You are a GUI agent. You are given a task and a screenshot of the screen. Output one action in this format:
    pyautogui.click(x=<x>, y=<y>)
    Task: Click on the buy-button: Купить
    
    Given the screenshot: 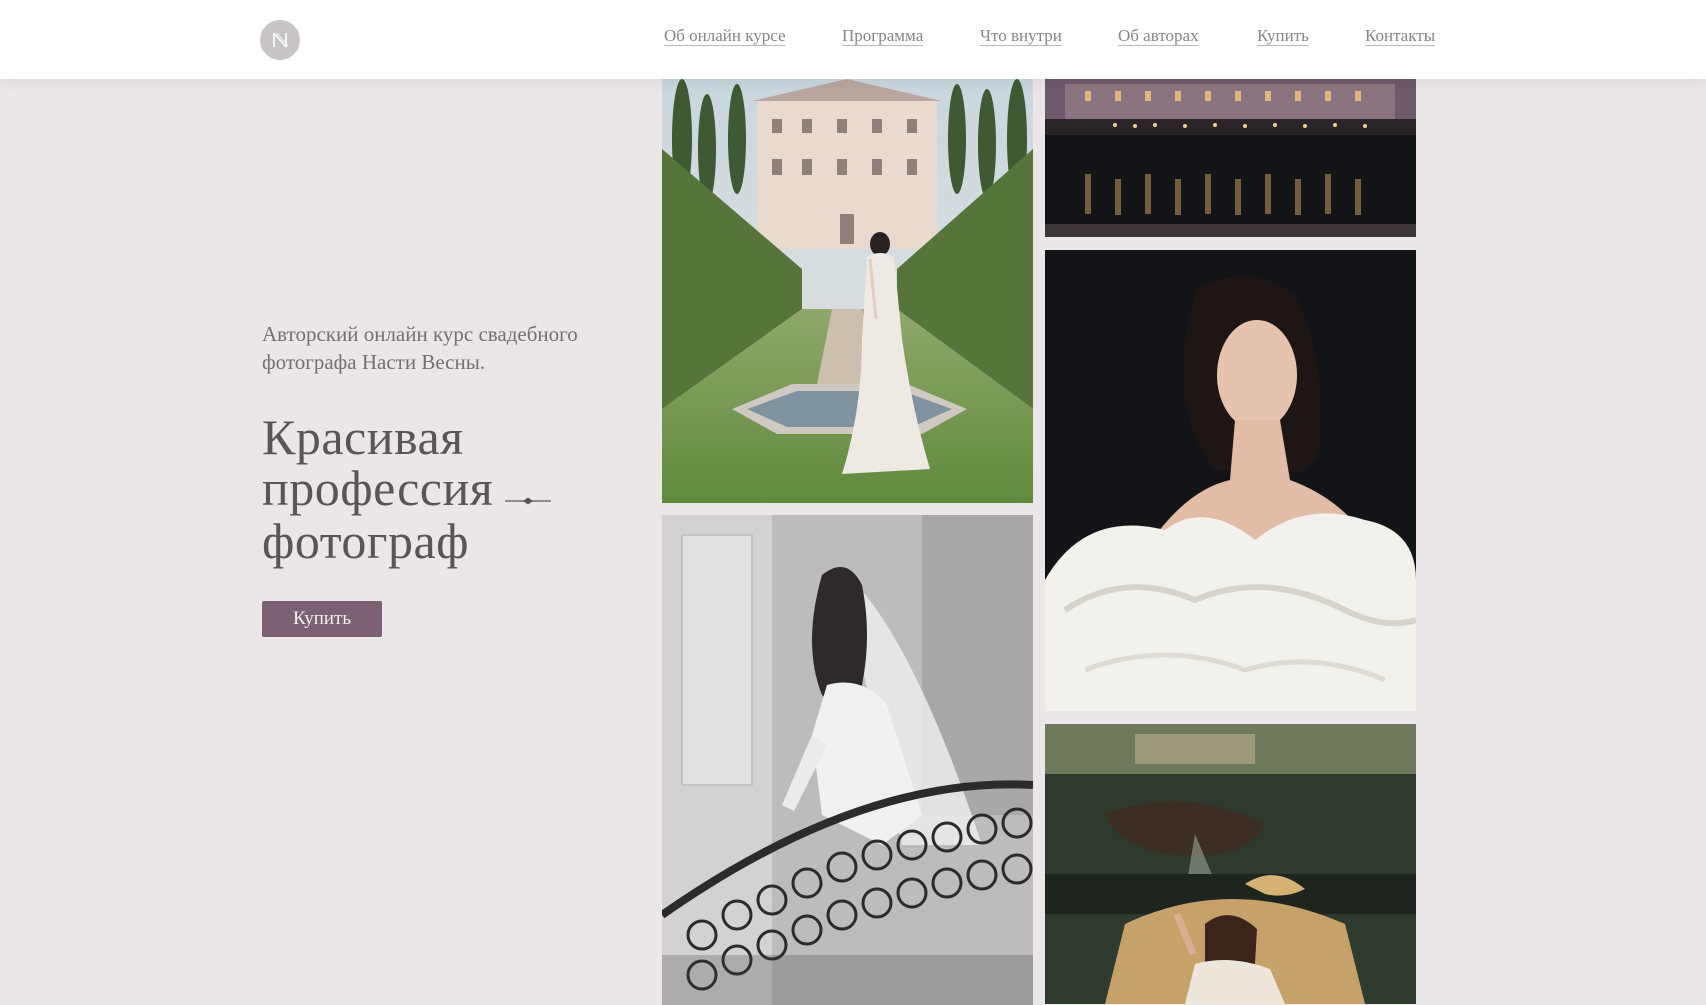 What is the action you would take?
    pyautogui.click(x=322, y=619)
    